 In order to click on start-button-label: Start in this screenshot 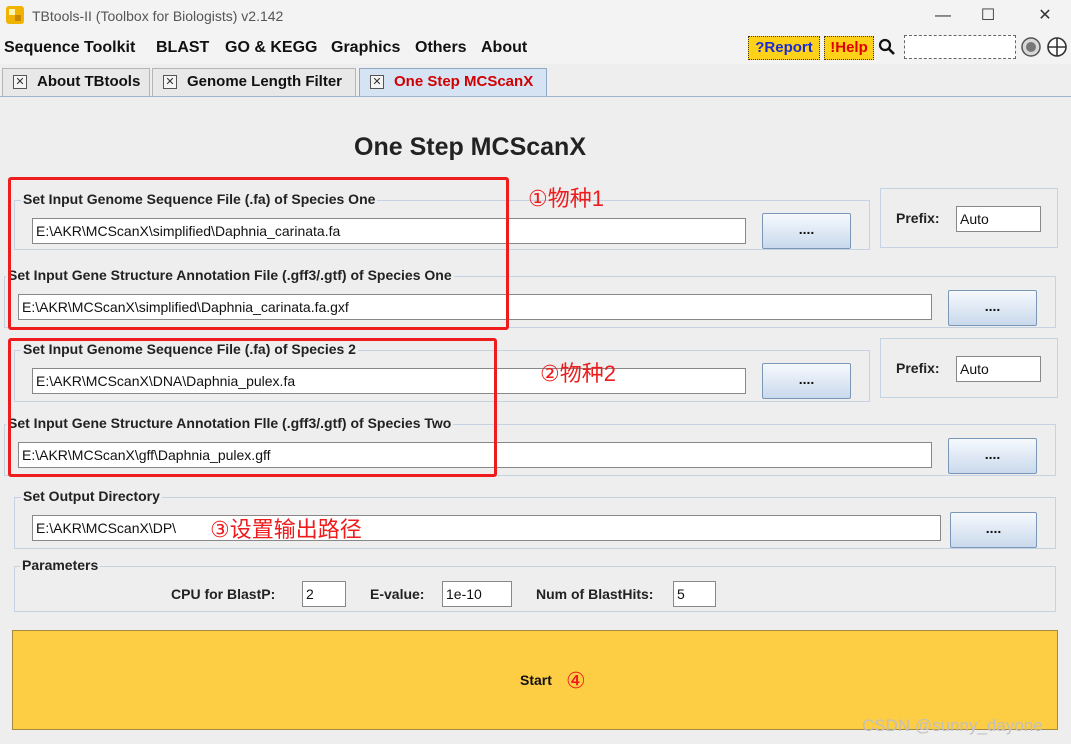, I will do `click(536, 680)`.